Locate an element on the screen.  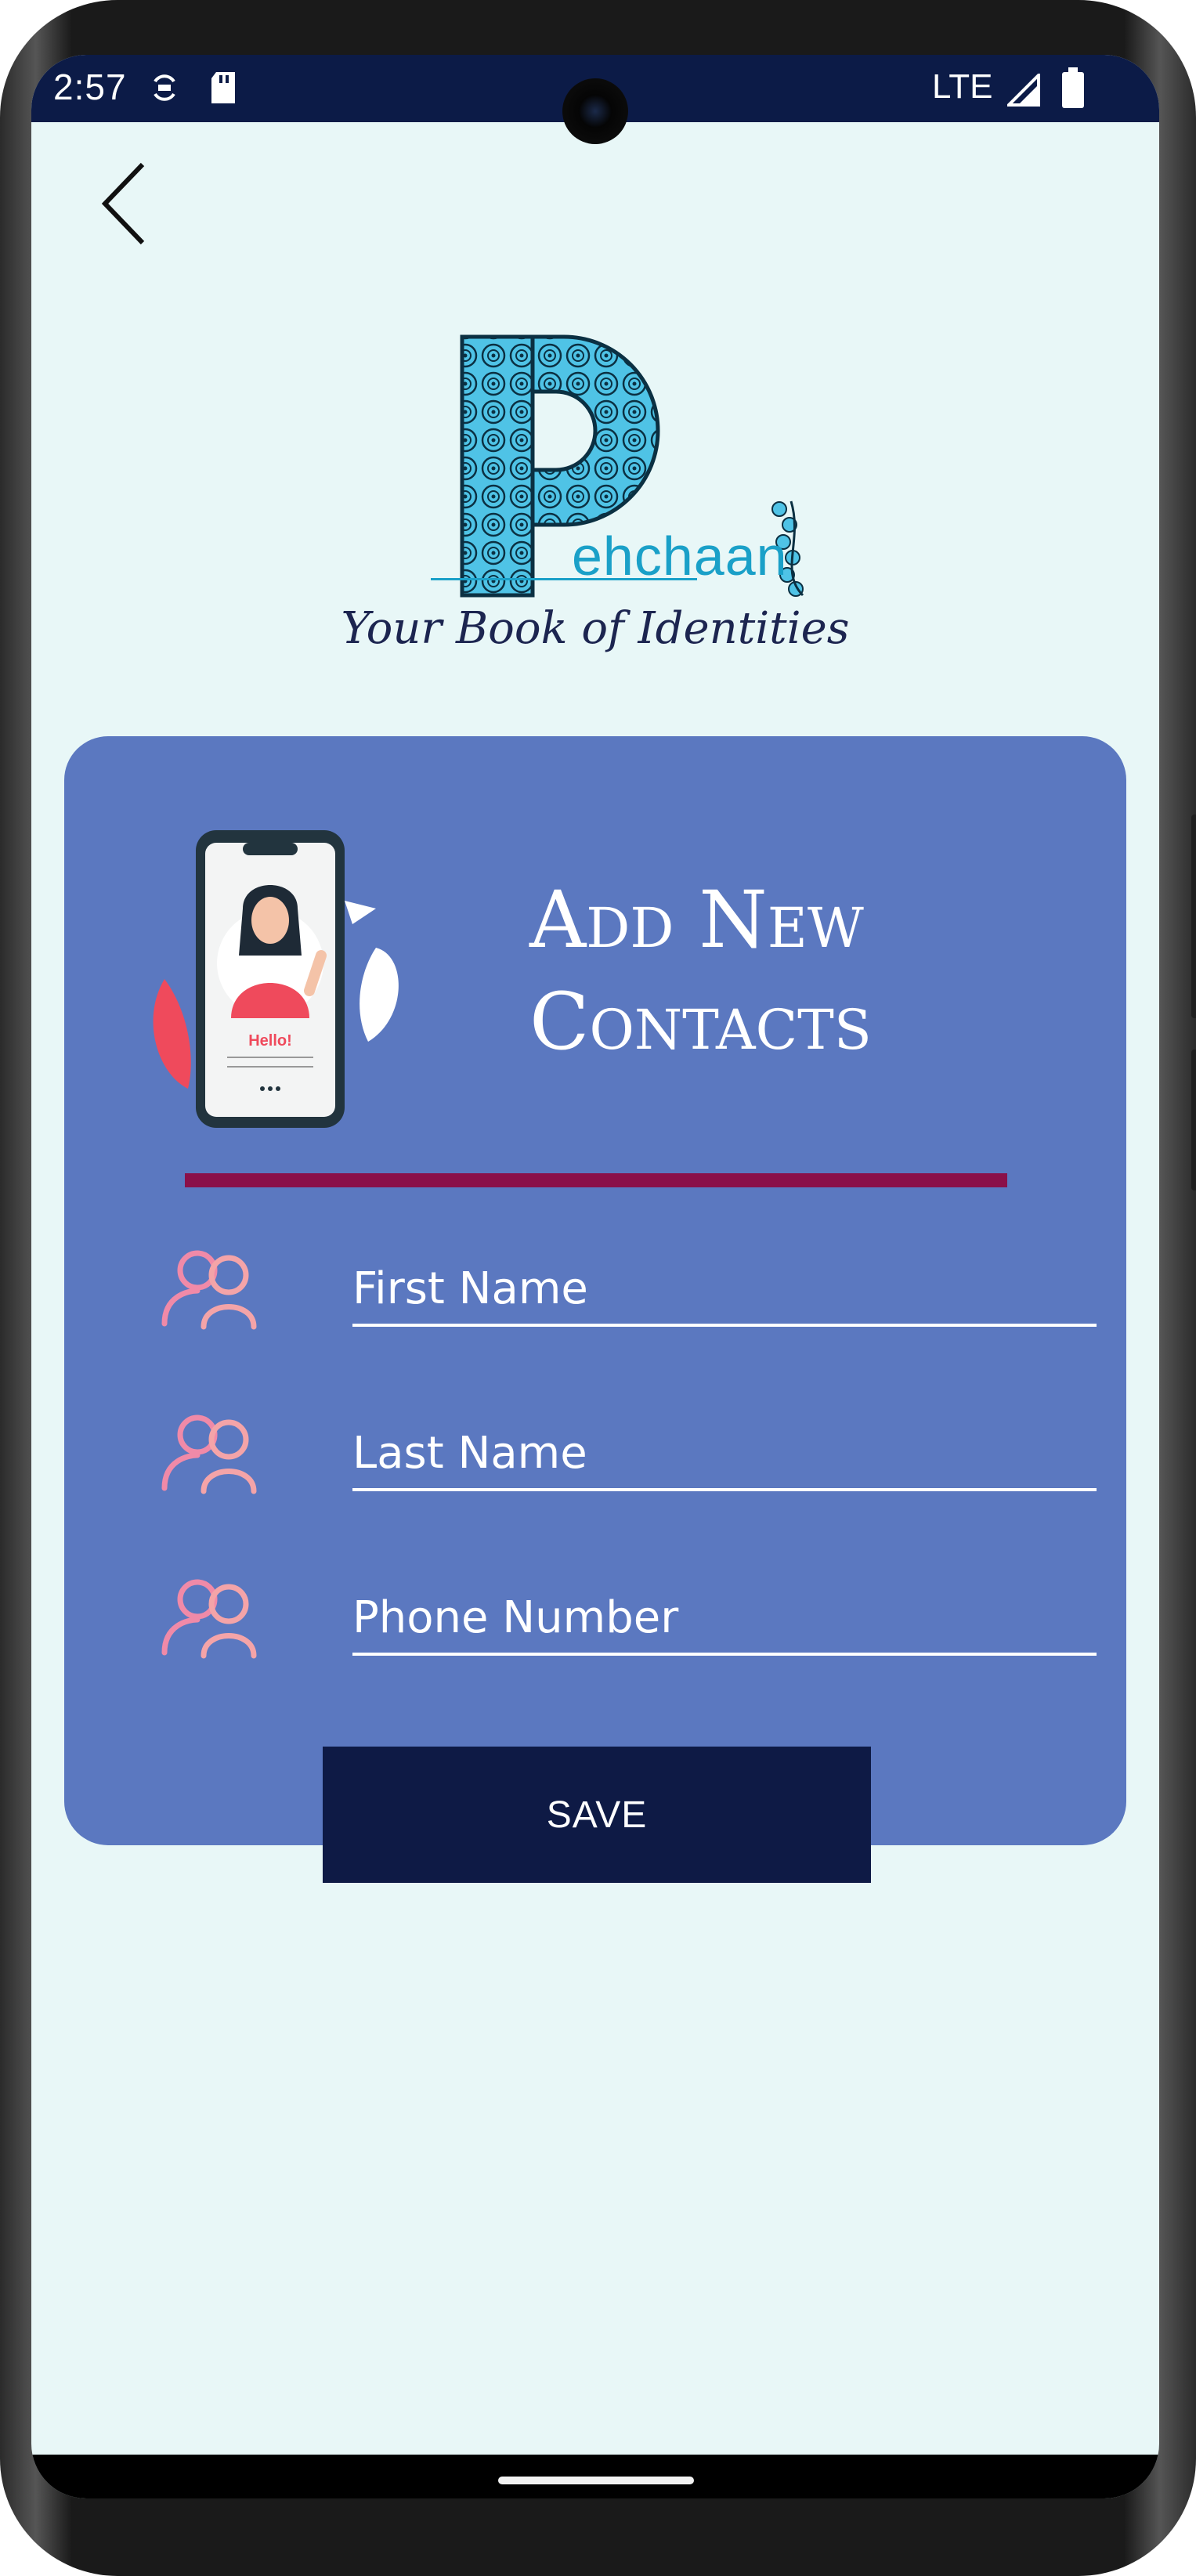
card-title: Add New Contacts is located at coordinates (700, 971).